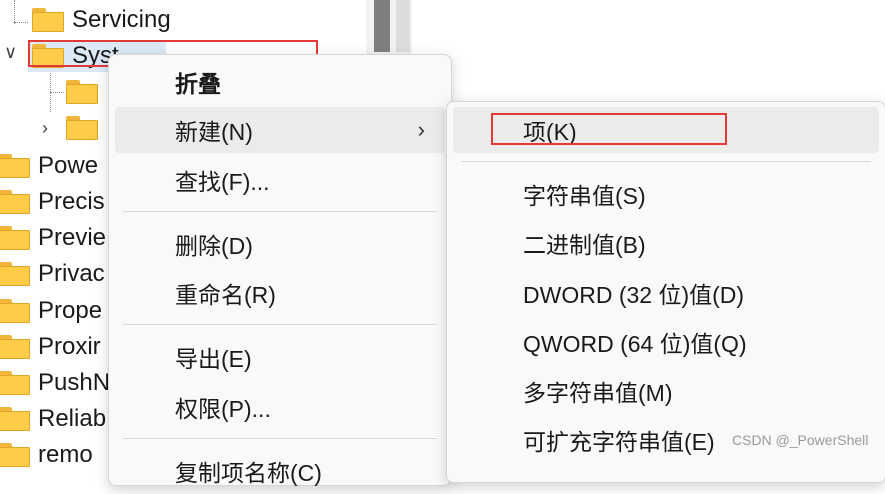 Image resolution: width=885 pixels, height=494 pixels. I want to click on menu-item-label: 新建(N), so click(214, 132).